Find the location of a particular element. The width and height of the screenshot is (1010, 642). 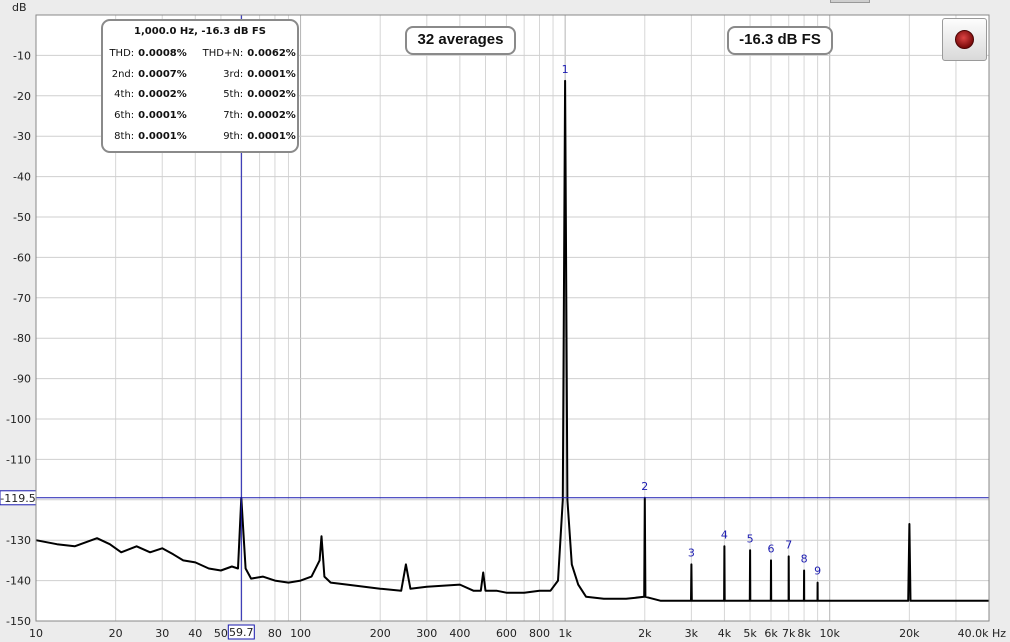

harmonic-label: 7 is located at coordinates (788, 544).